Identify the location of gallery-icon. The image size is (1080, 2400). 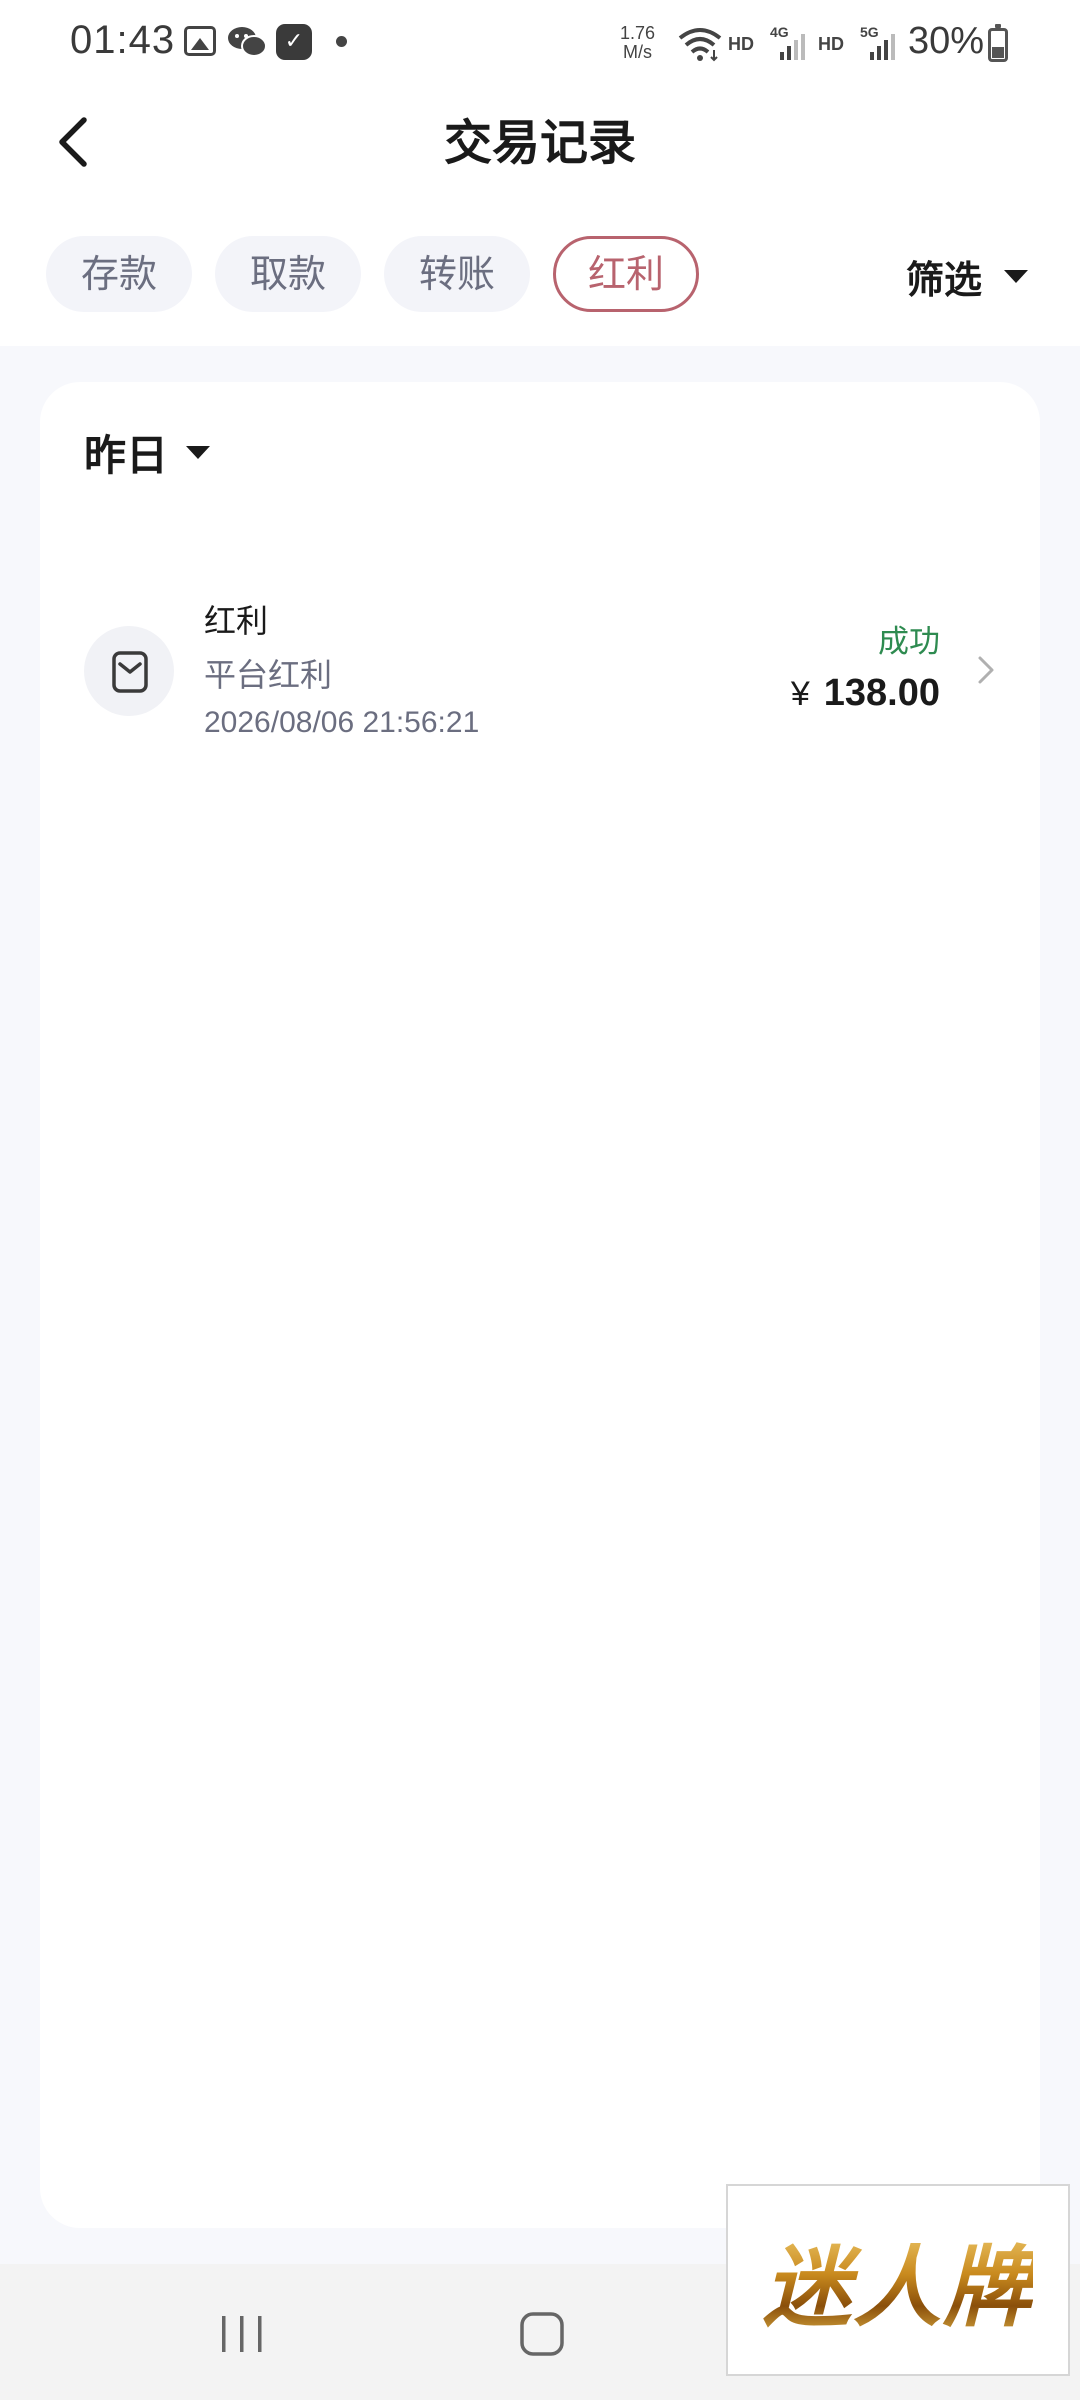
(200, 41).